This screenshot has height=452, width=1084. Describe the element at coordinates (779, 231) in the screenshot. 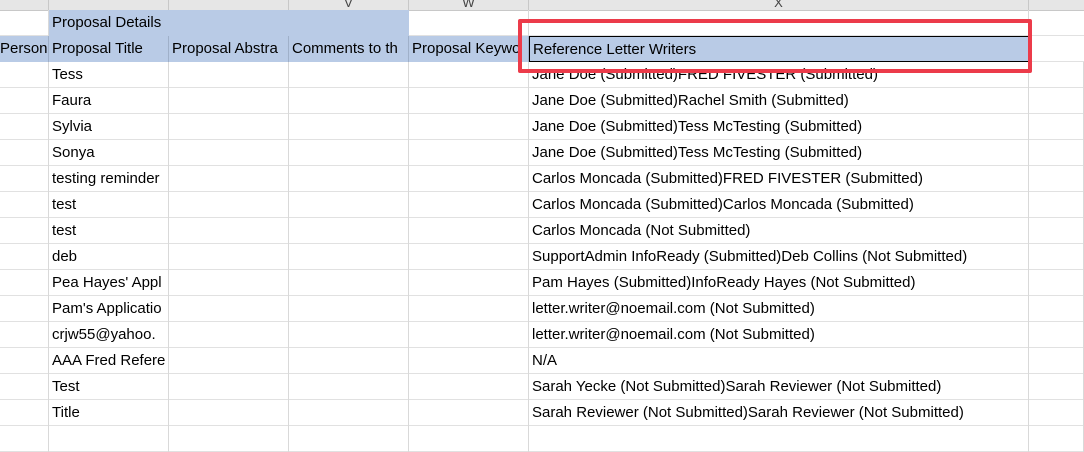

I see `reference-writers-cell: Carlos Moncada (Not Submitted)` at that location.